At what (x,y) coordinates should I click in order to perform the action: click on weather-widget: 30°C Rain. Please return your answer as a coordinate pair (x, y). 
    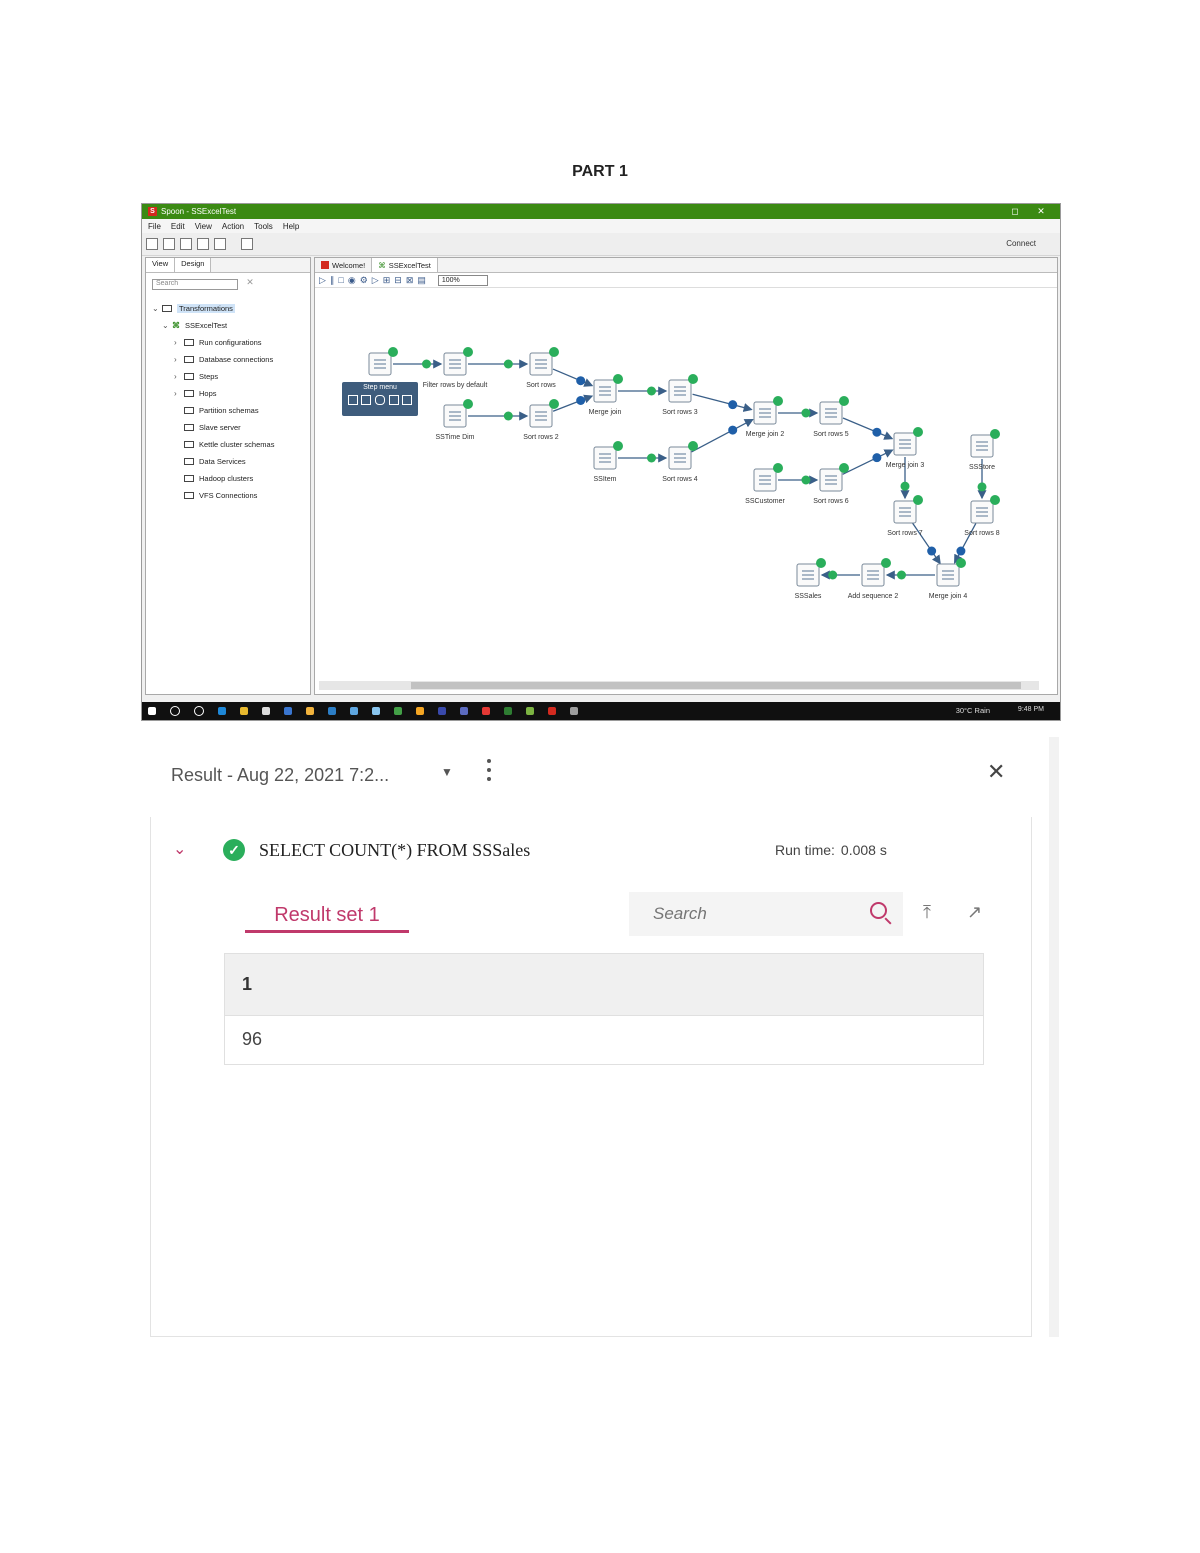
    Looking at the image, I should click on (973, 710).